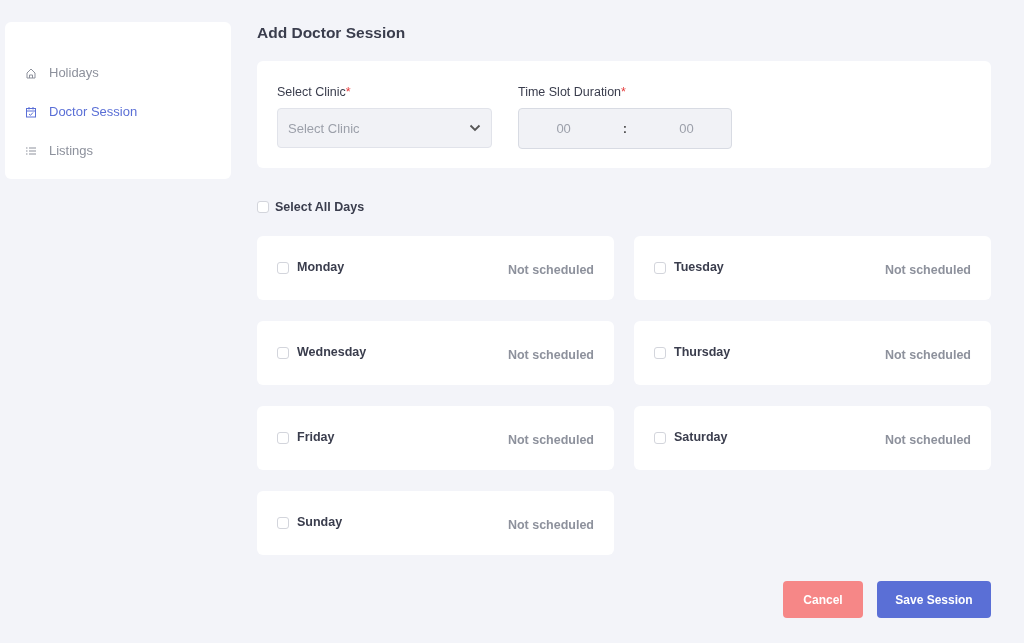 The width and height of the screenshot is (1024, 643). I want to click on day-name: Monday, so click(321, 268).